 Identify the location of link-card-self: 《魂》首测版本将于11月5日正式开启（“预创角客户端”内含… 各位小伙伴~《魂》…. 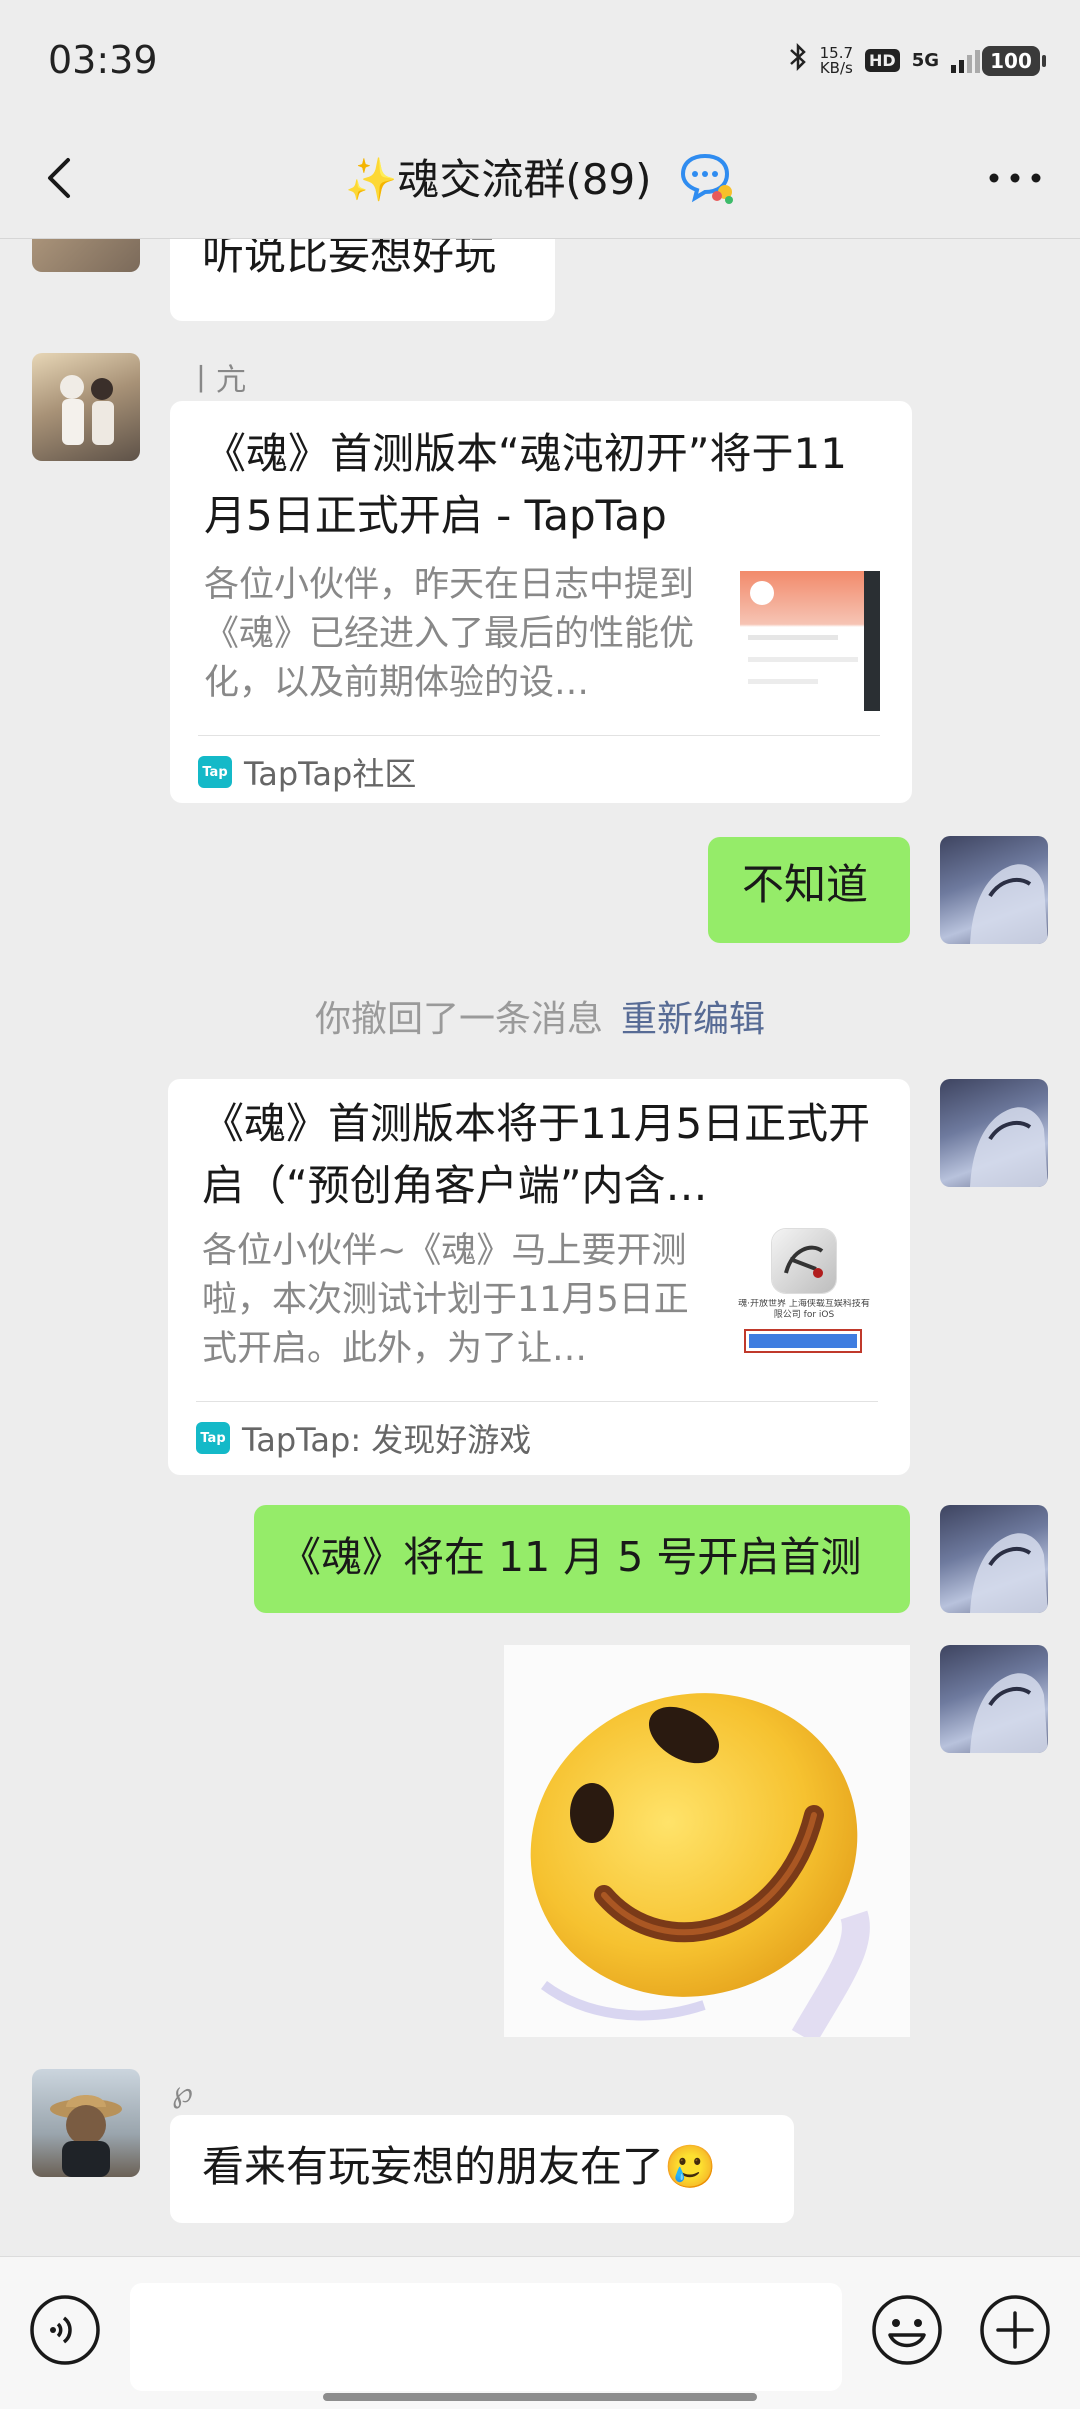
(539, 1277).